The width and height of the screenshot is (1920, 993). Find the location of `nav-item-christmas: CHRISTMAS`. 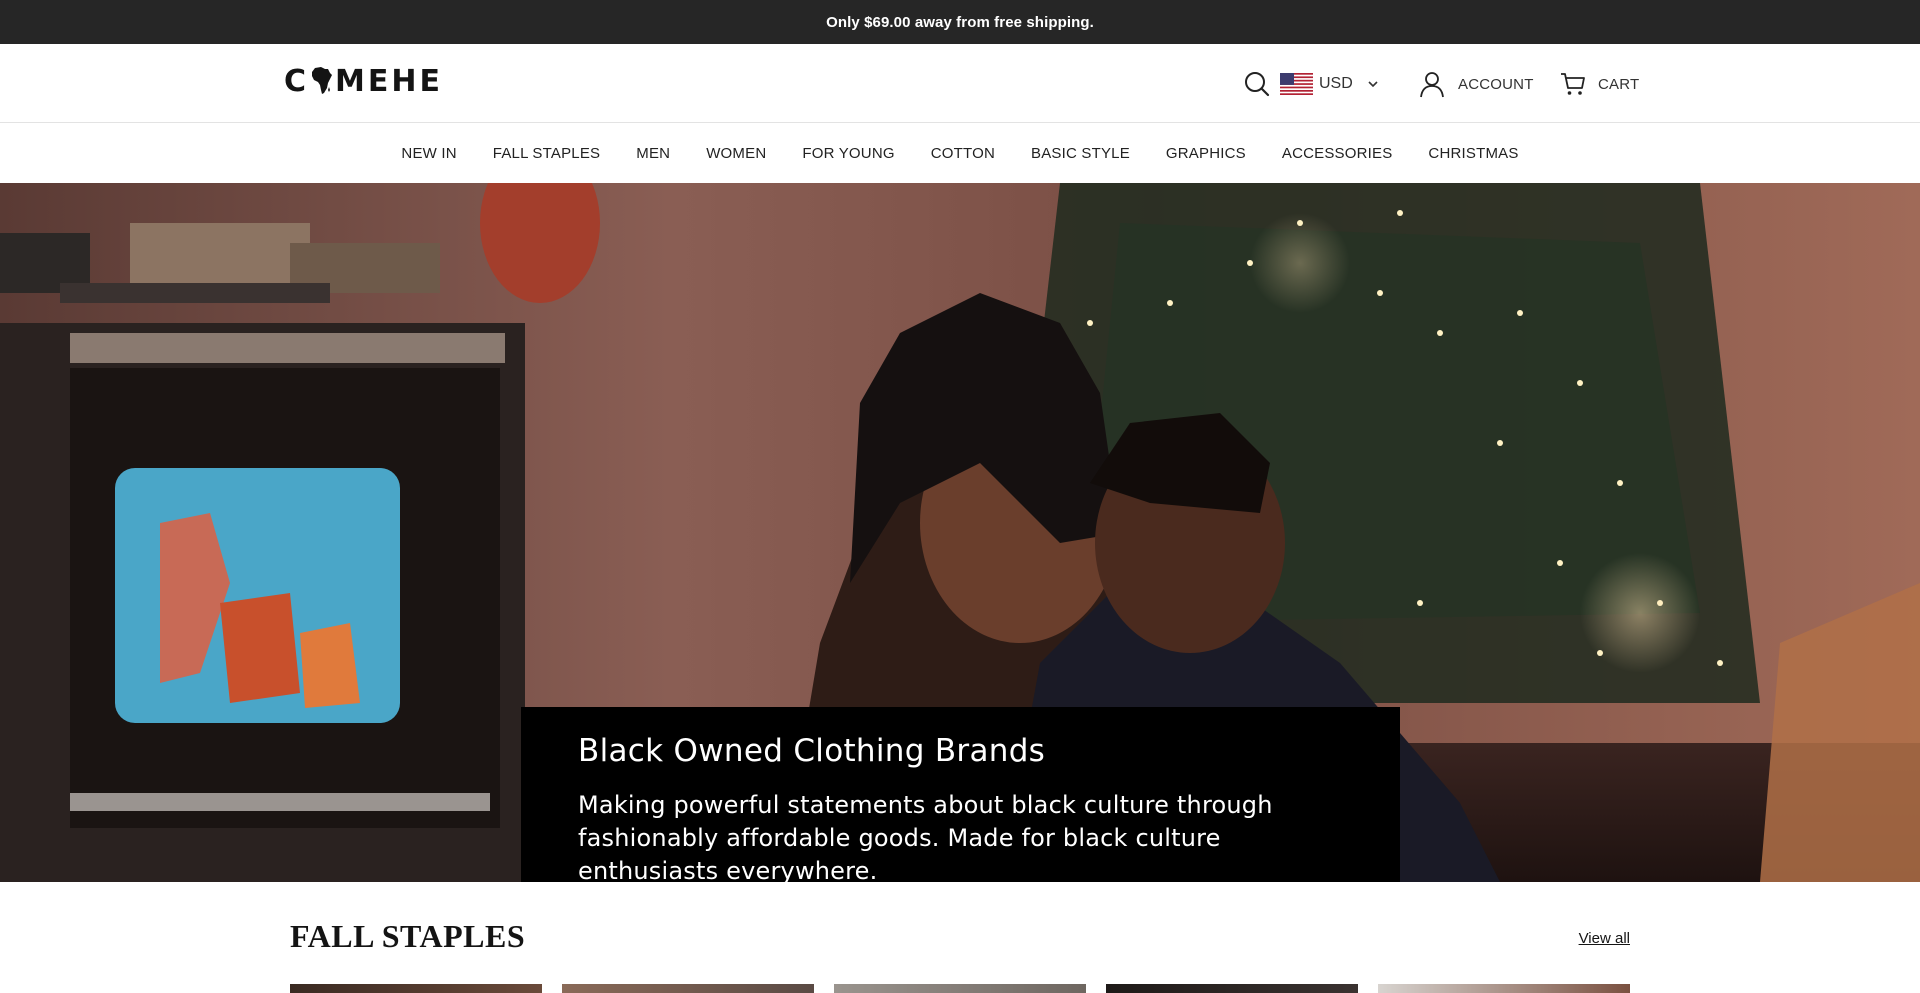

nav-item-christmas: CHRISTMAS is located at coordinates (1473, 153).